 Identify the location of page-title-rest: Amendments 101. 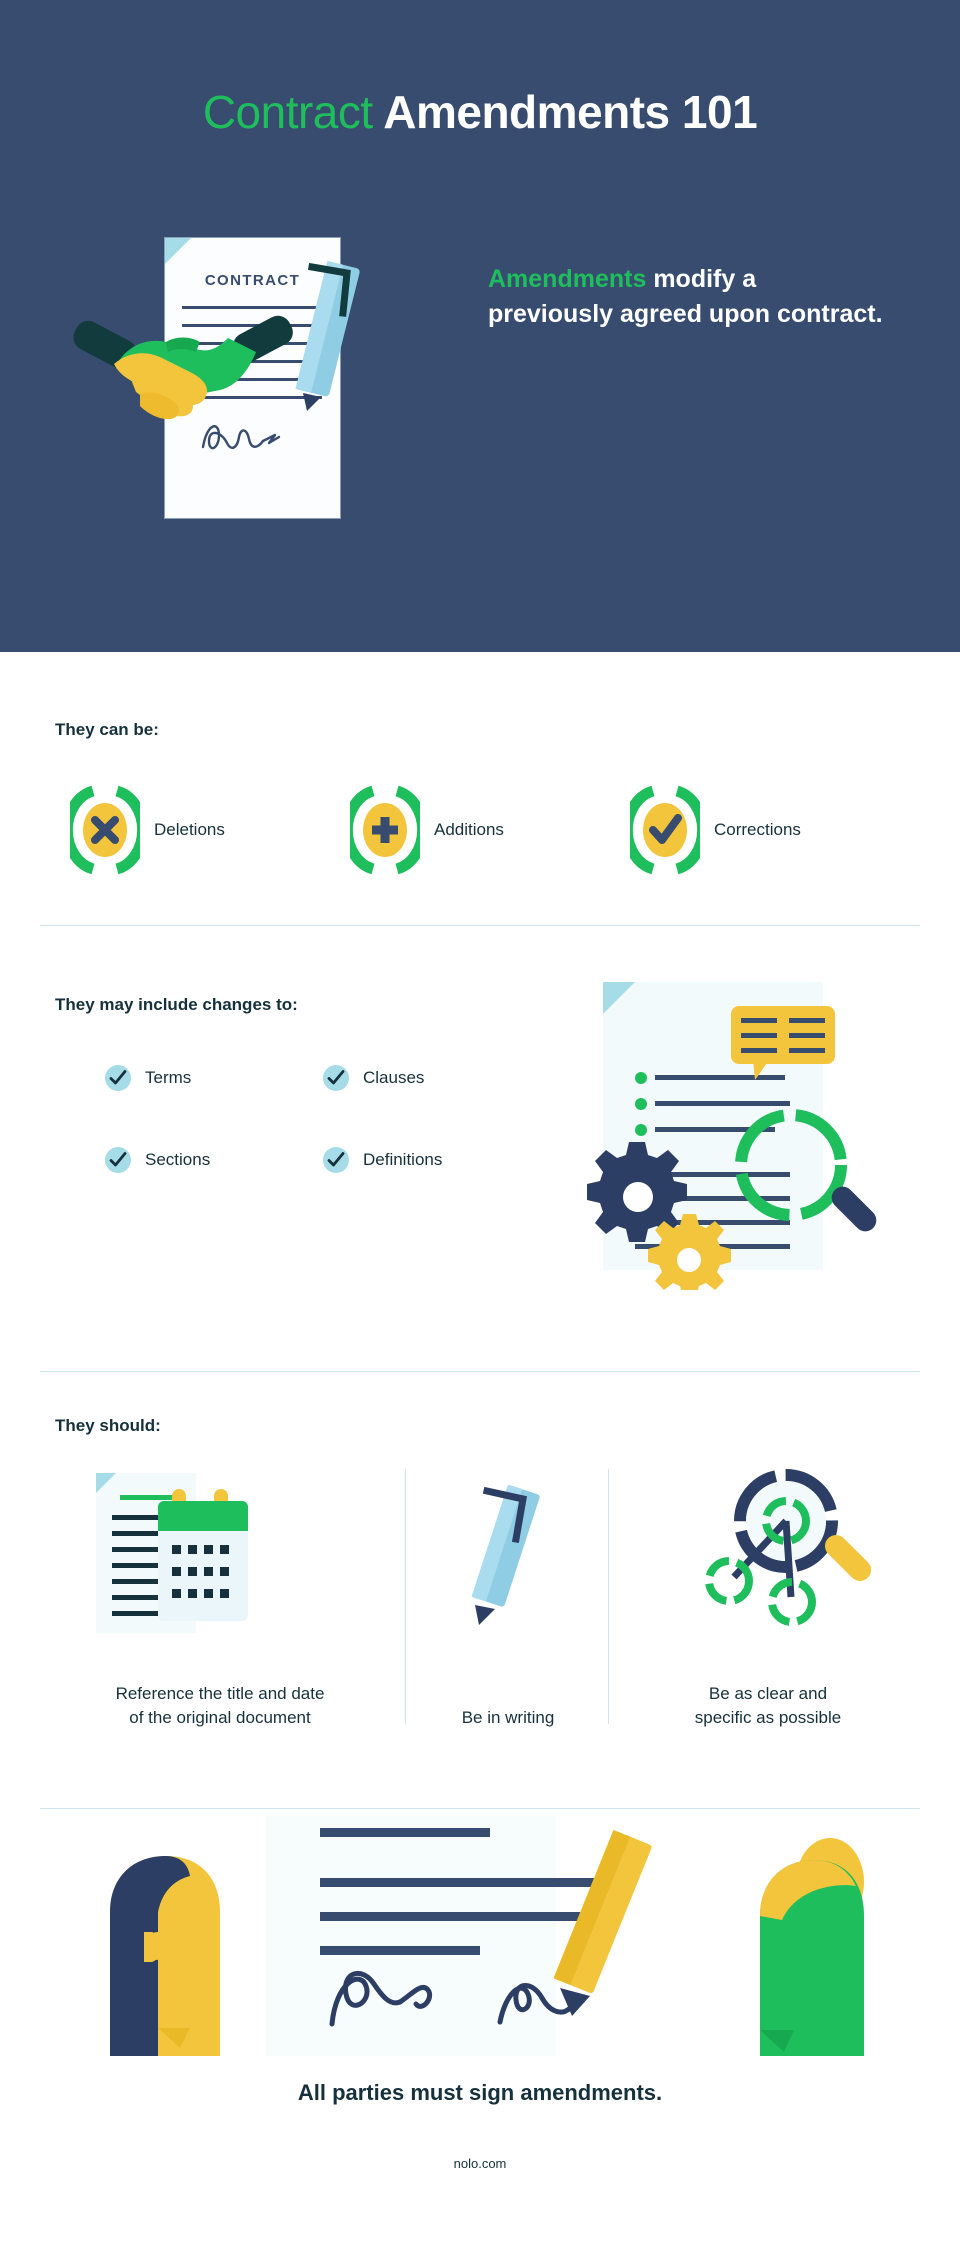
(565, 112).